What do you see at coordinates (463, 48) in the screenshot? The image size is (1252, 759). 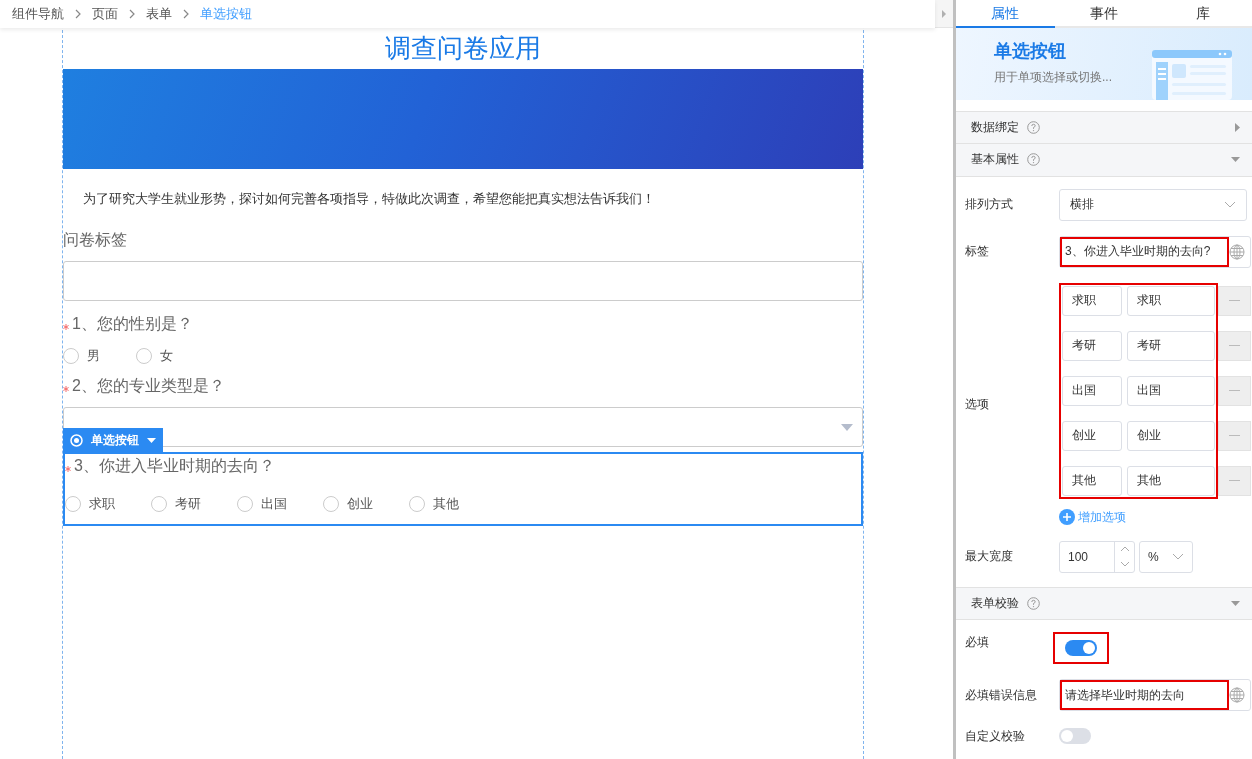 I see `form-title: 调查问卷应用` at bounding box center [463, 48].